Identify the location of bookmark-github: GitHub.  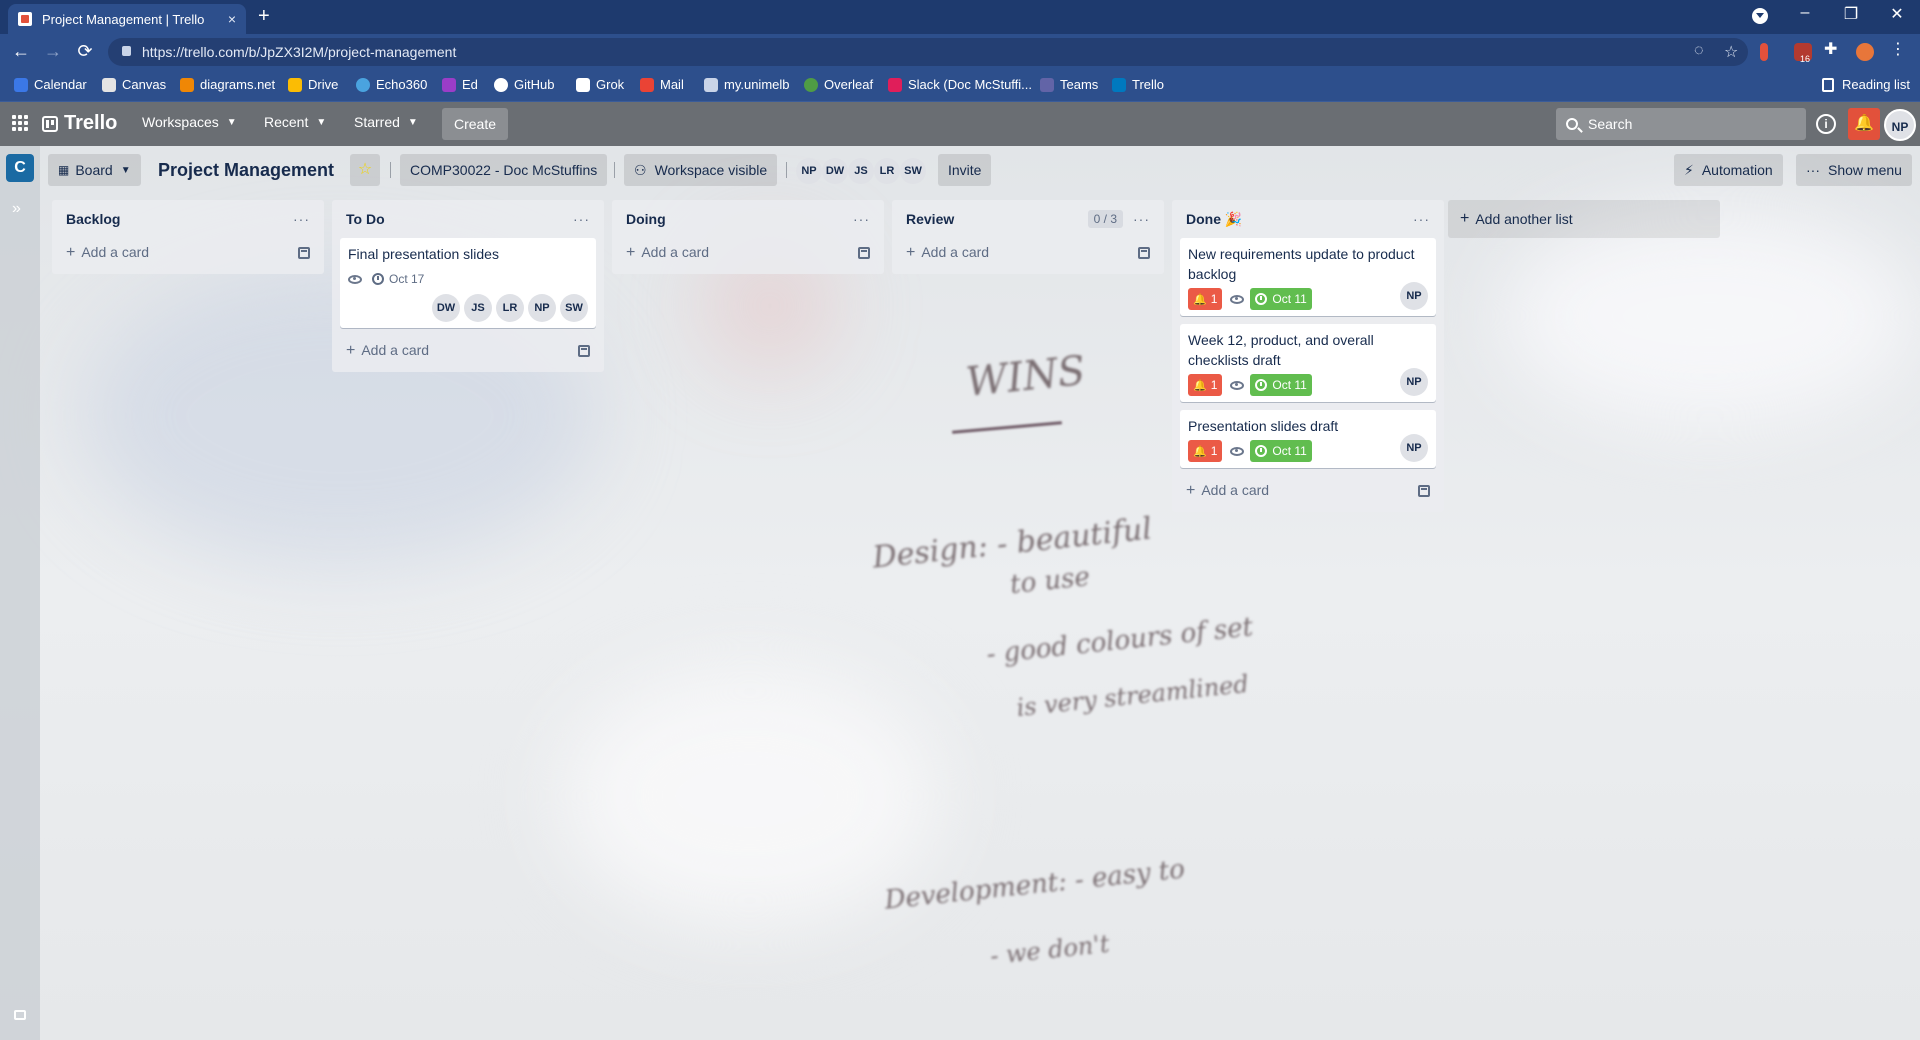
(524, 84).